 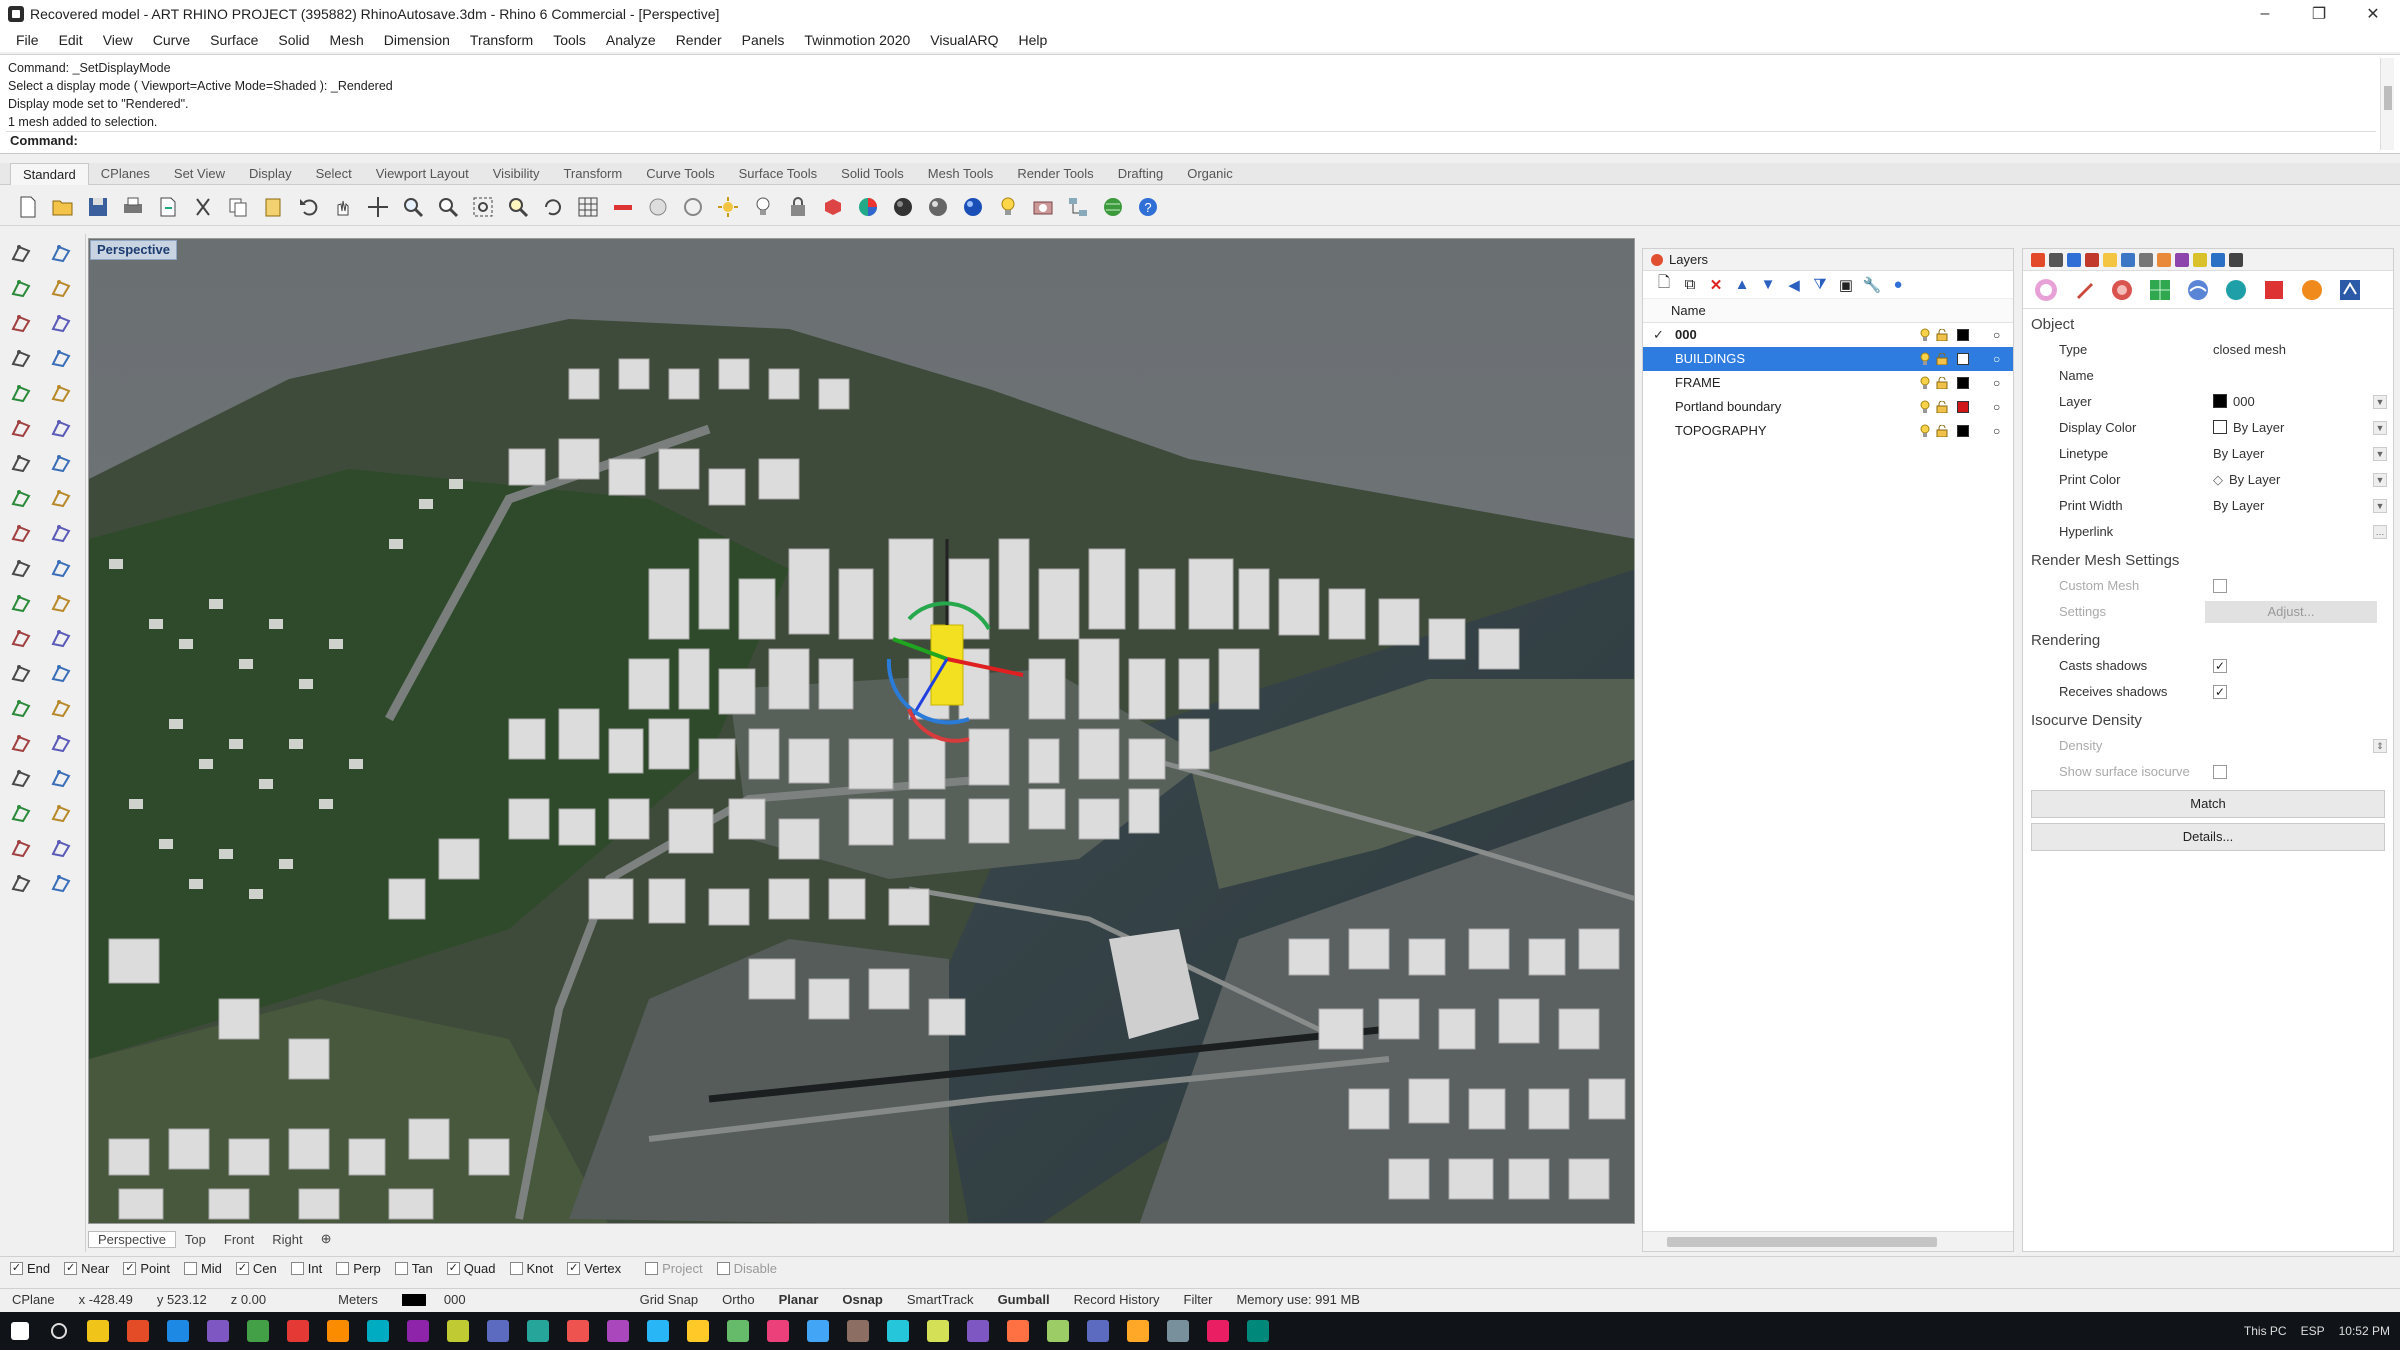 What do you see at coordinates (1055, 174) in the screenshot?
I see `tab-render-tools: Render Tools` at bounding box center [1055, 174].